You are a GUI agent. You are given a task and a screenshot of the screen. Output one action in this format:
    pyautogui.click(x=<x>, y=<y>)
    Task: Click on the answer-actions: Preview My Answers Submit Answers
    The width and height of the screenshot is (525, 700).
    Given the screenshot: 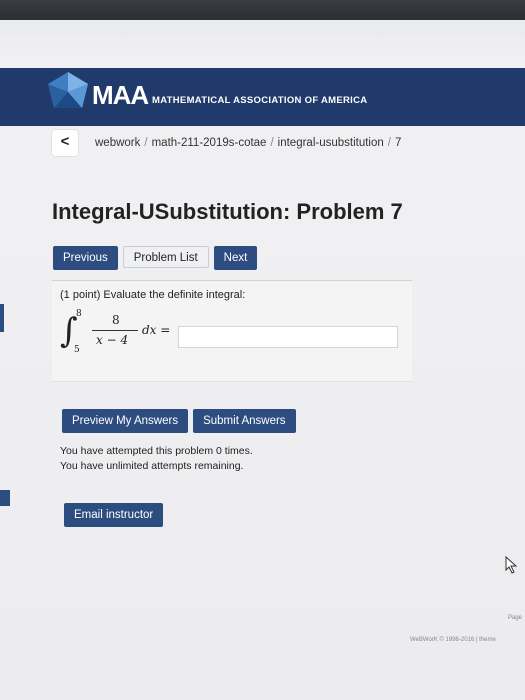 What is the action you would take?
    pyautogui.click(x=181, y=421)
    